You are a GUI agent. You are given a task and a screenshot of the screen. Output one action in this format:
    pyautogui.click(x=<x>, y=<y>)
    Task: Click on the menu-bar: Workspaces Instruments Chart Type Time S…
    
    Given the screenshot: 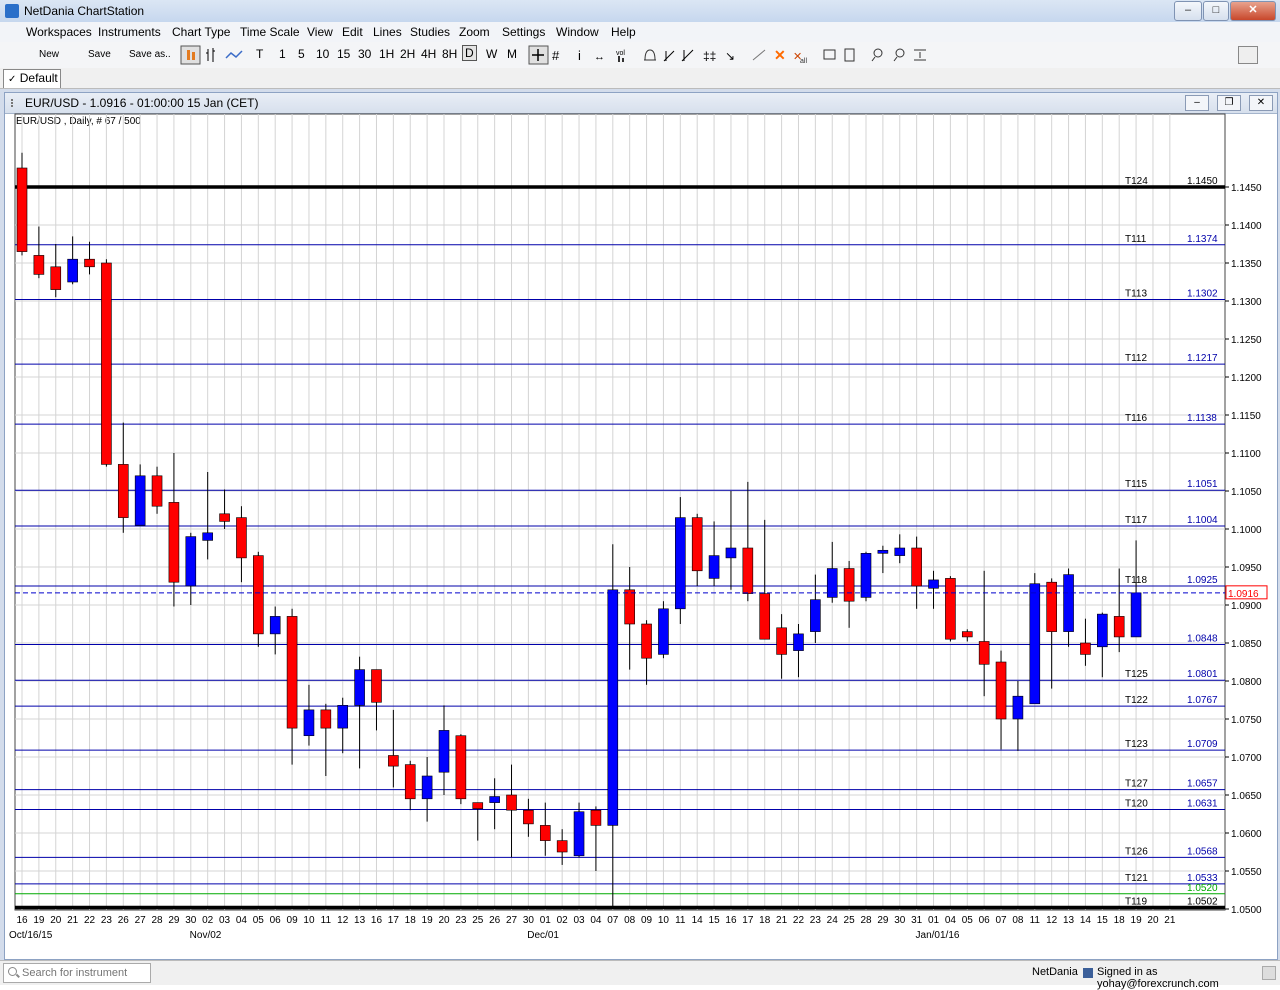 What is the action you would take?
    pyautogui.click(x=640, y=32)
    